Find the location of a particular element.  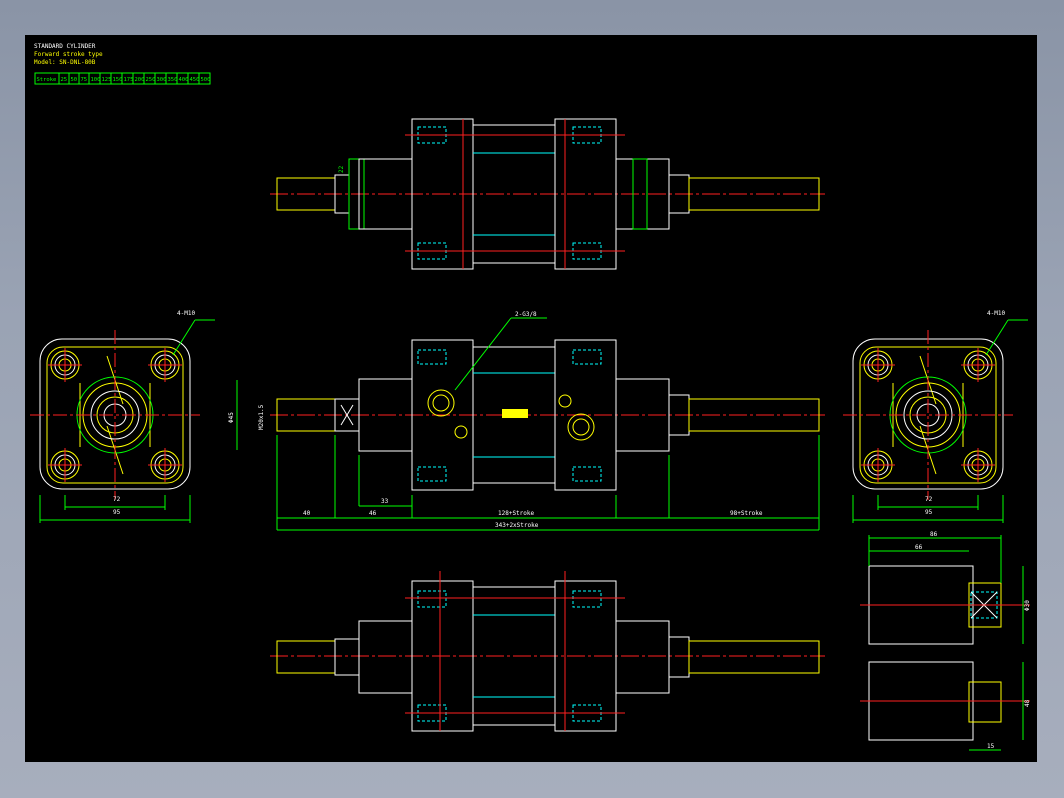

stroke-table-value: 50 is located at coordinates (74, 80).